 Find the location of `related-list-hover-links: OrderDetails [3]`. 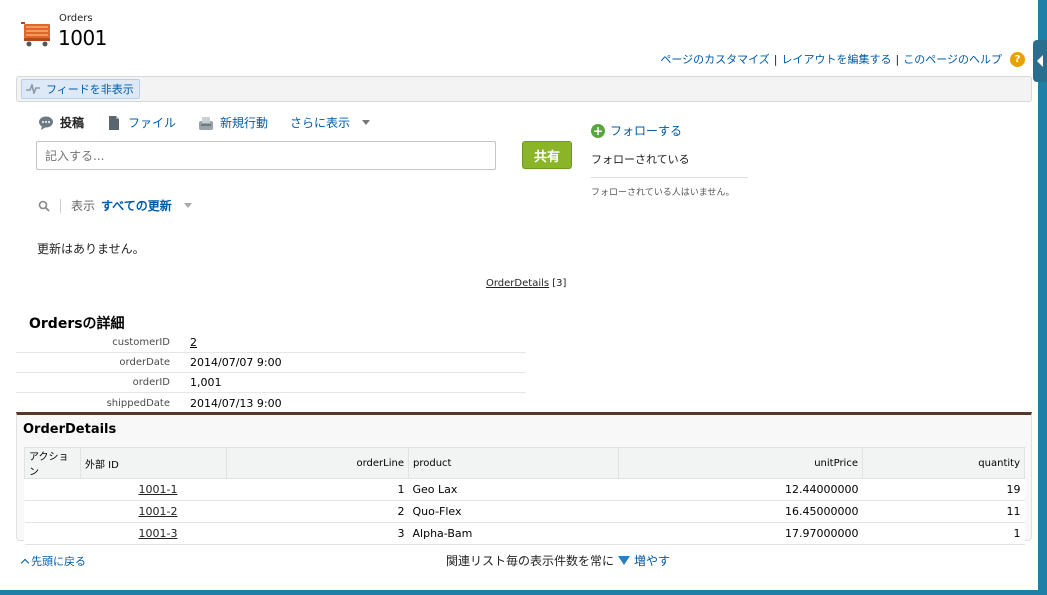

related-list-hover-links: OrderDetails [3] is located at coordinates (526, 283).